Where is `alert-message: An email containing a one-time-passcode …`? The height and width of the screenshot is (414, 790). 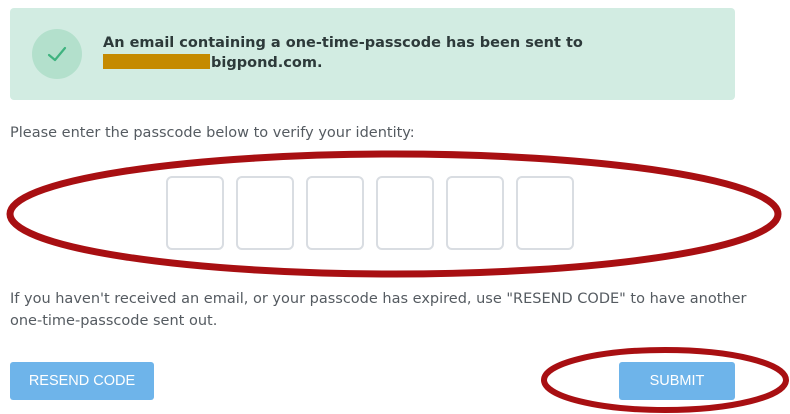
alert-message: An email containing a one-time-passcode … is located at coordinates (403, 53).